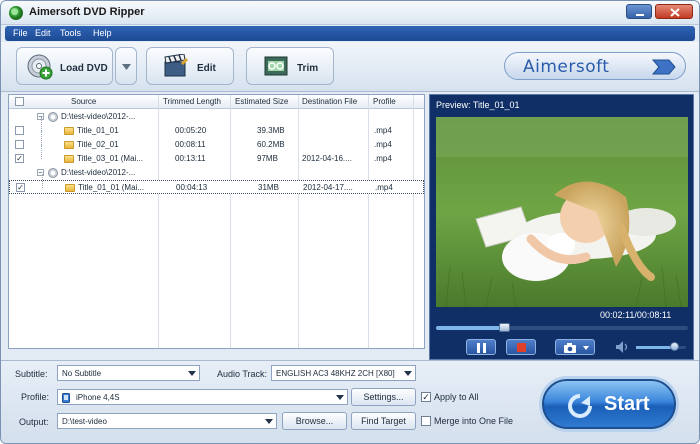 The height and width of the screenshot is (444, 700). Describe the element at coordinates (98, 130) in the screenshot. I see `source-cell: Title_01_01` at that location.